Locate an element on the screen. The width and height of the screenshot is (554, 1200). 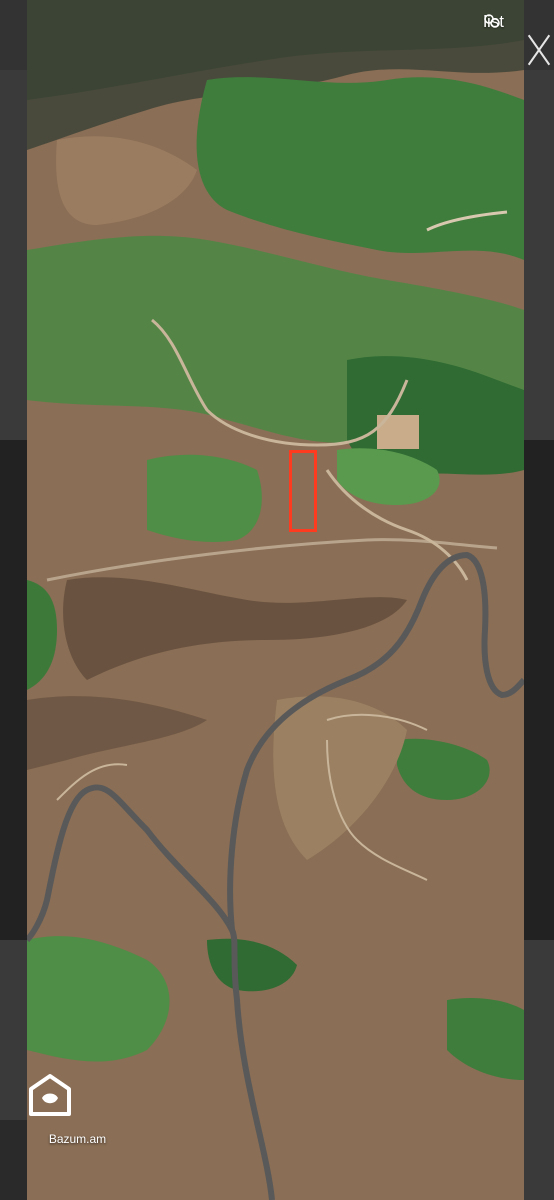
bazum-logo-icon is located at coordinates (50, 1095).